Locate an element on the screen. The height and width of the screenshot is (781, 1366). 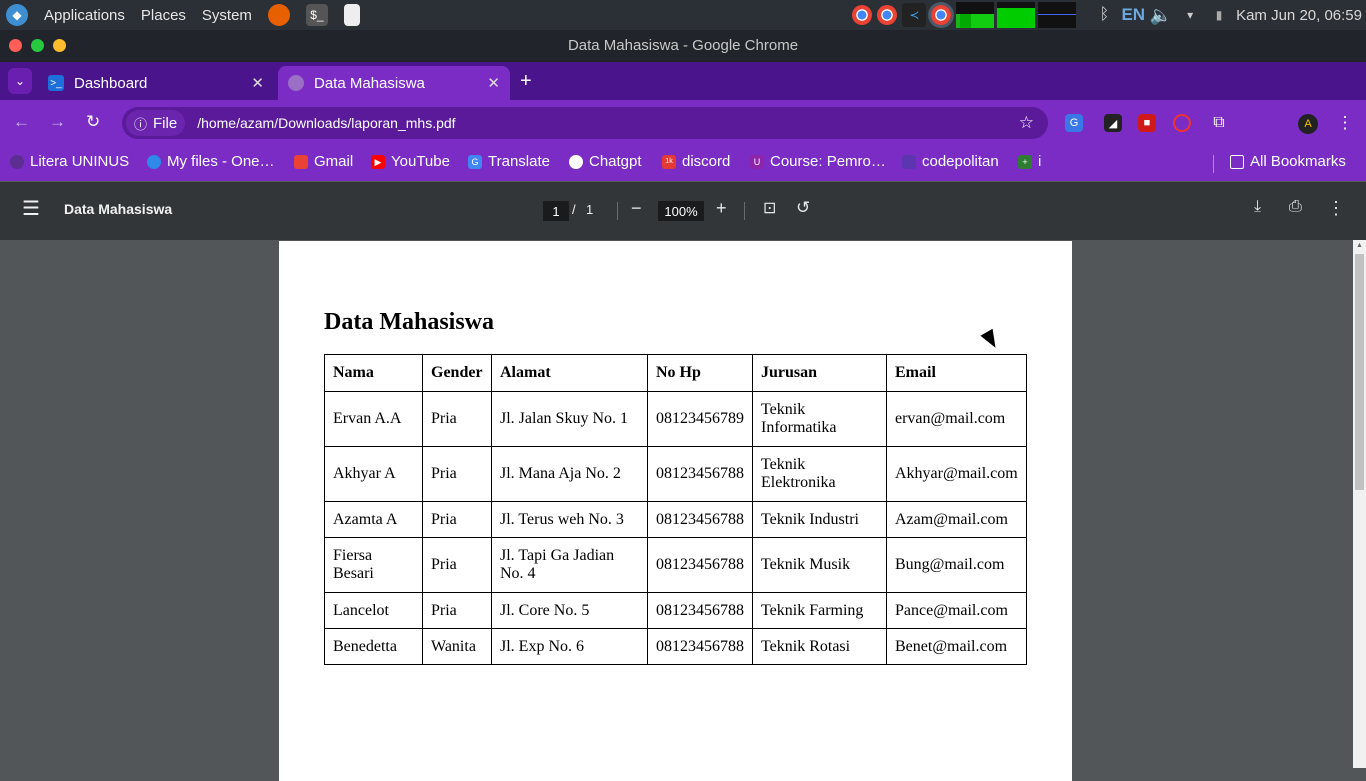
menu-applications: Applications is located at coordinates (84, 15).